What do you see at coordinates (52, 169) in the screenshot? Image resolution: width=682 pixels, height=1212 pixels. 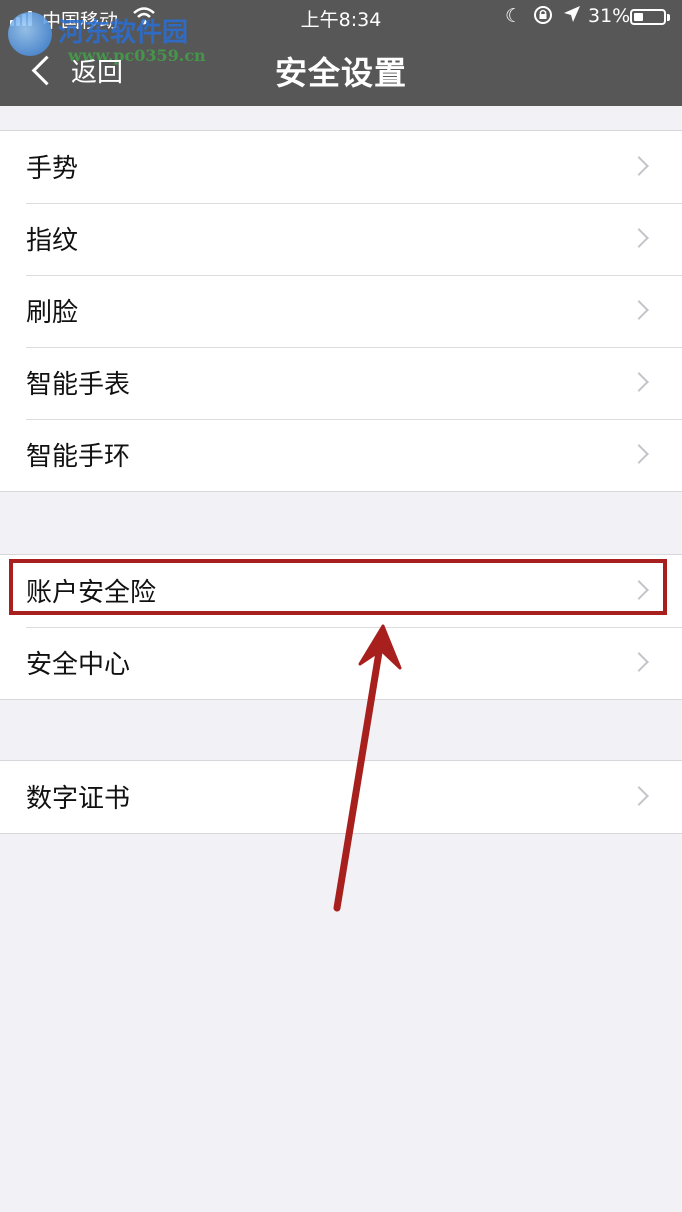 I see `list-item-label: 手势` at bounding box center [52, 169].